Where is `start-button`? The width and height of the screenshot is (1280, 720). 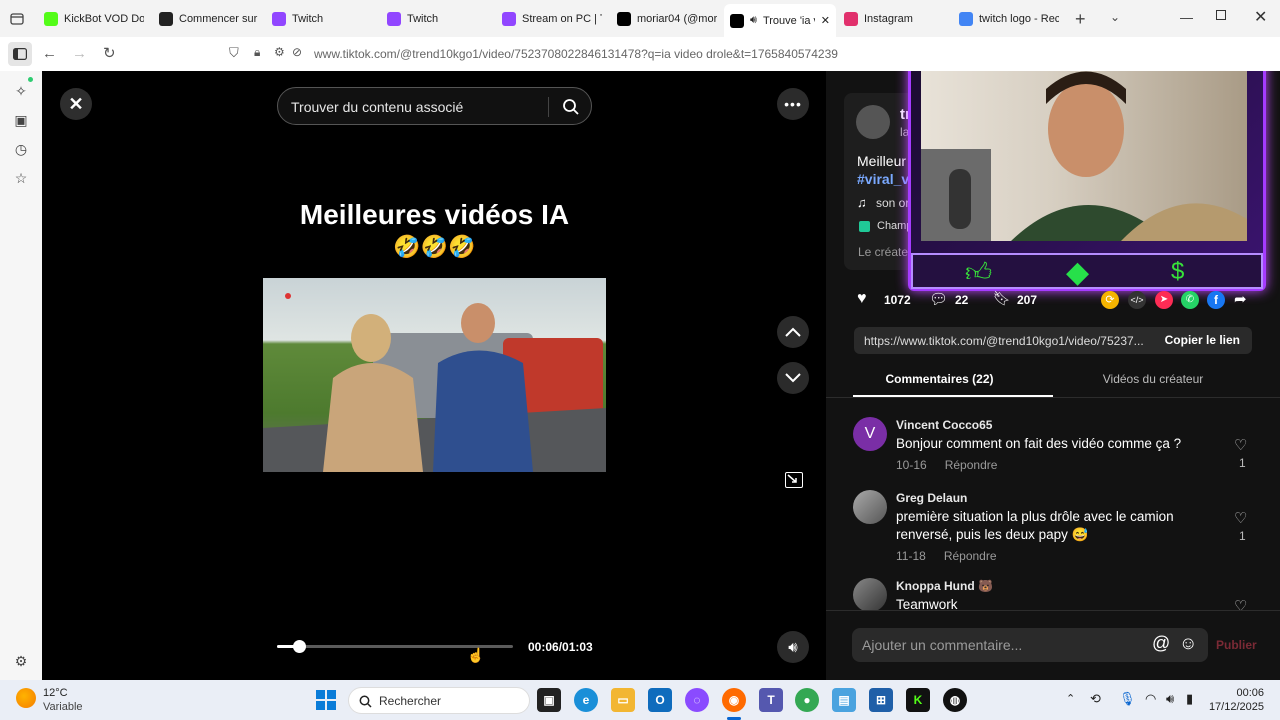
start-button is located at coordinates (326, 700).